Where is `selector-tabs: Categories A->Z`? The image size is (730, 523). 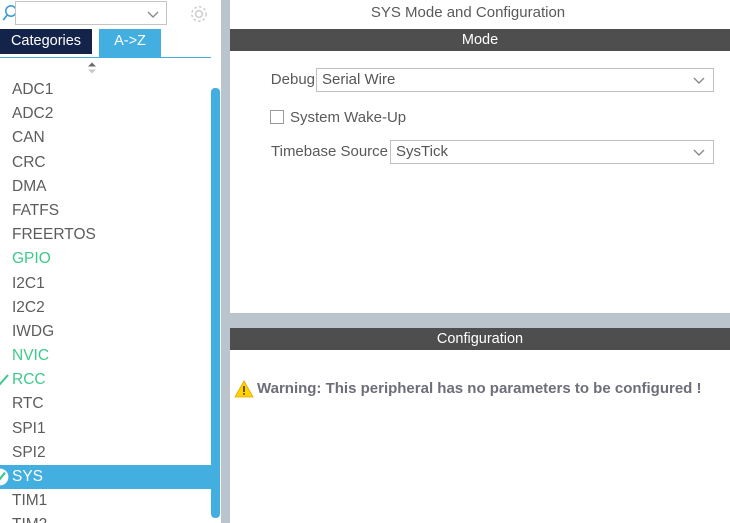 selector-tabs: Categories A->Z is located at coordinates (110, 41).